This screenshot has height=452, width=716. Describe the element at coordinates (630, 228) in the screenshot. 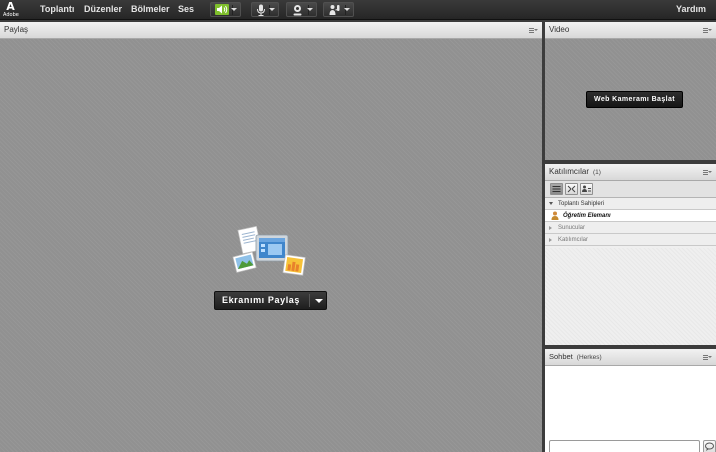

I see `group-presenters: Sunucular` at that location.